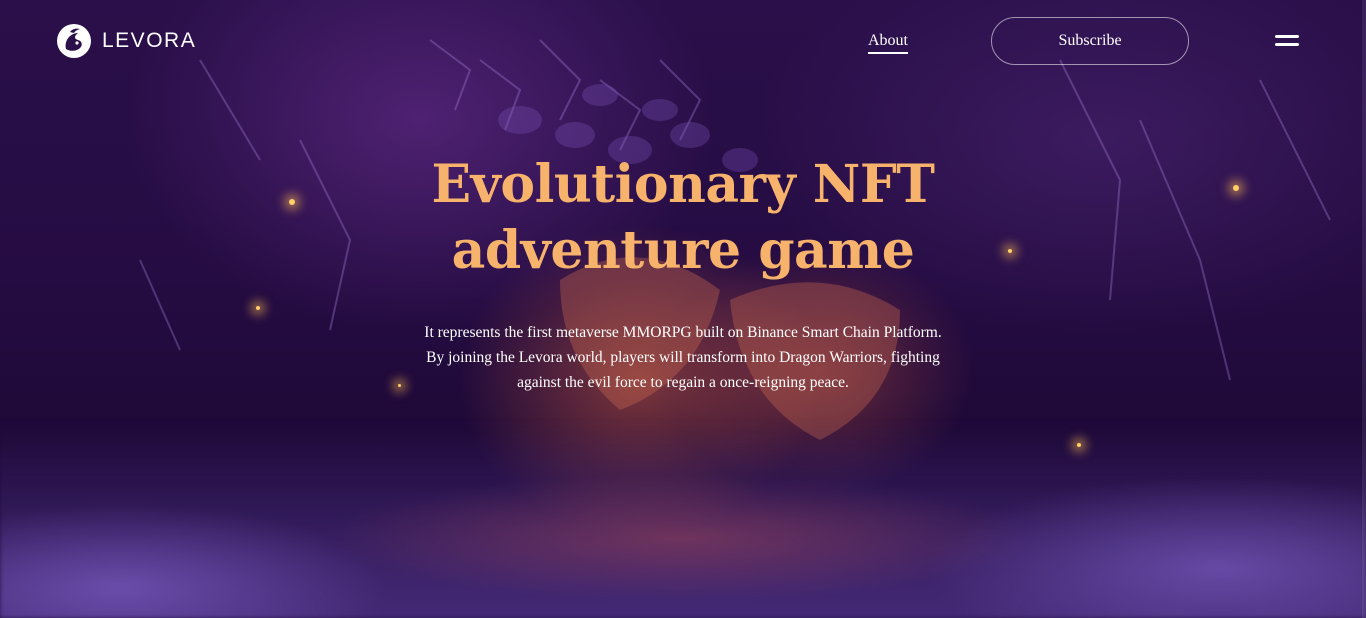  I want to click on brand-name: LEVORA, so click(149, 40).